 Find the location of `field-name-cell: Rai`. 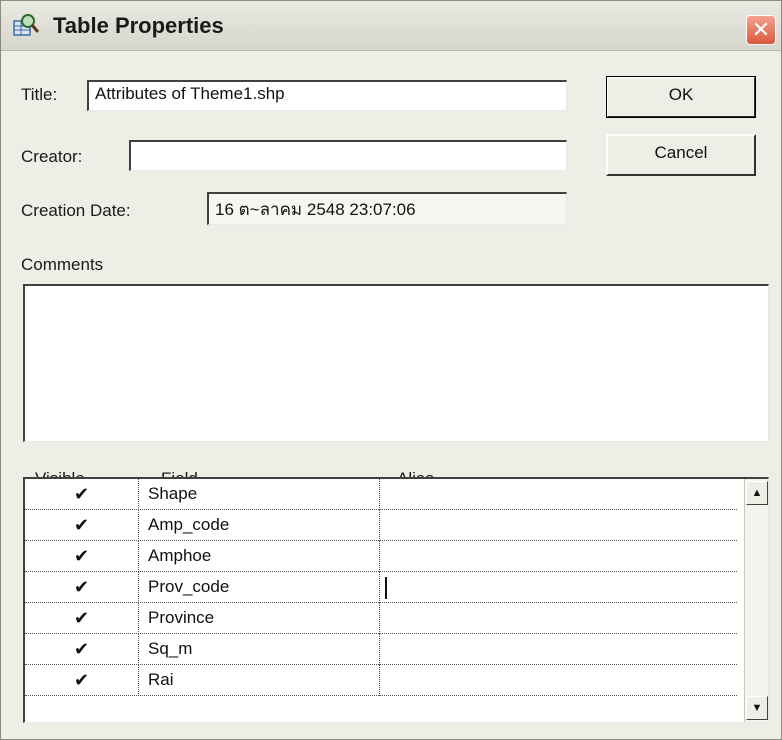

field-name-cell: Rai is located at coordinates (260, 680).